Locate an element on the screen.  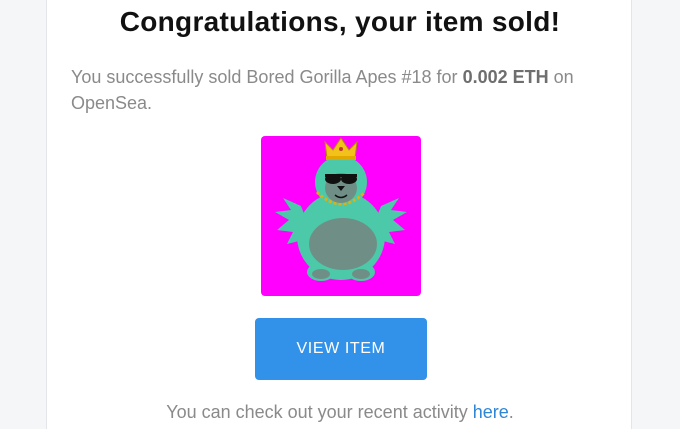
recent-activity-text: You can check out your recent activity is located at coordinates (319, 412).